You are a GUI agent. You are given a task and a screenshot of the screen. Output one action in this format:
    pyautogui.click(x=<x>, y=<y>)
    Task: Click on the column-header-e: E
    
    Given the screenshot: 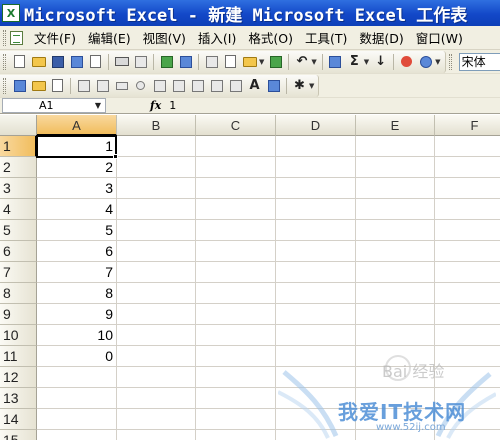 What is the action you would take?
    pyautogui.click(x=395, y=125)
    